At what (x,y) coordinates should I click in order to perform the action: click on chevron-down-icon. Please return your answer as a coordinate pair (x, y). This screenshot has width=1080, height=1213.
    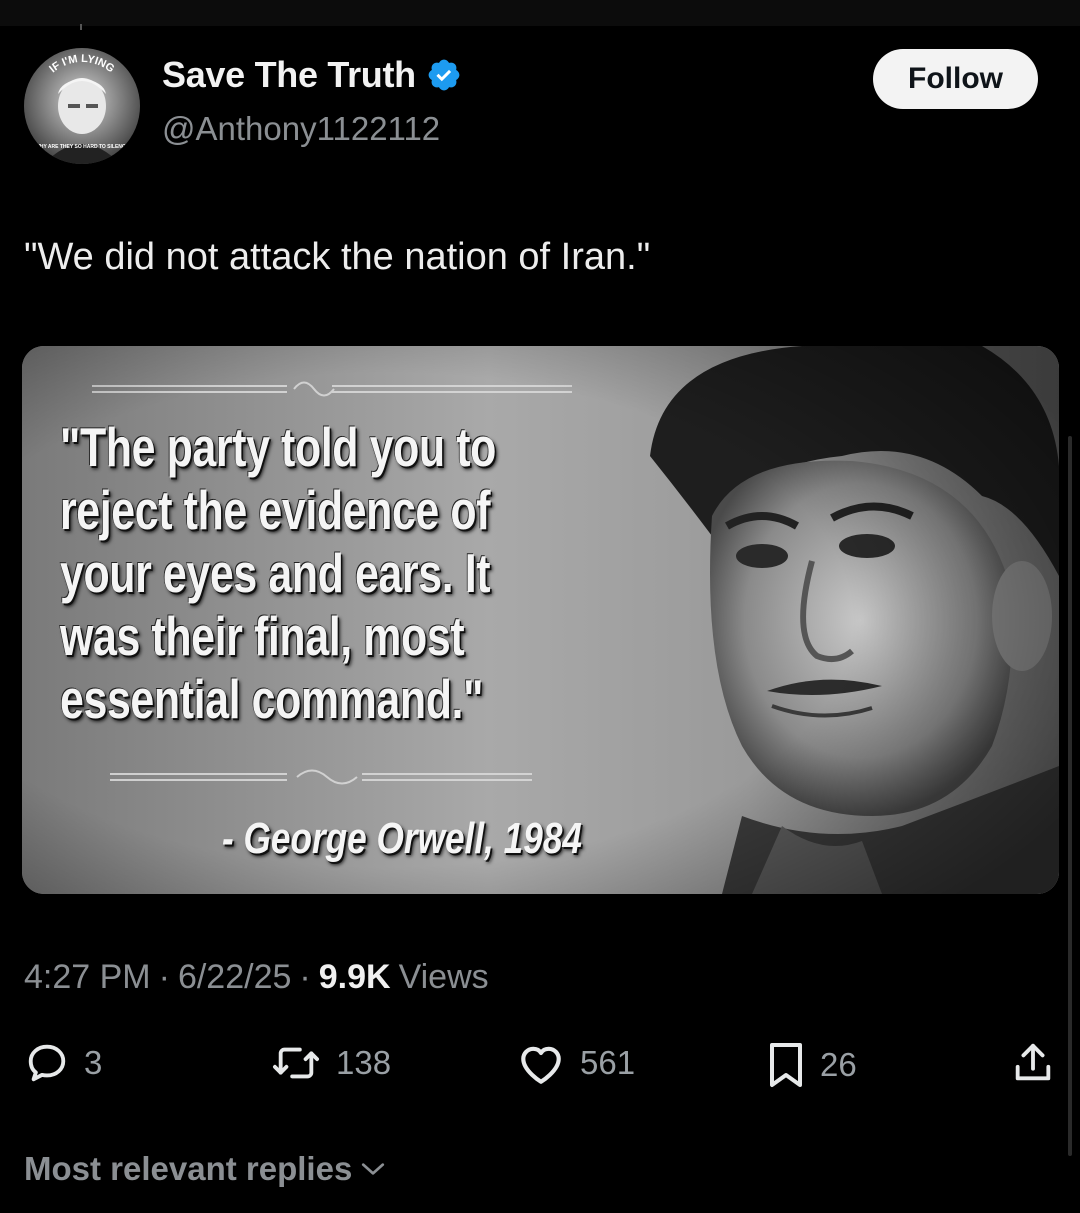
    Looking at the image, I should click on (373, 1169).